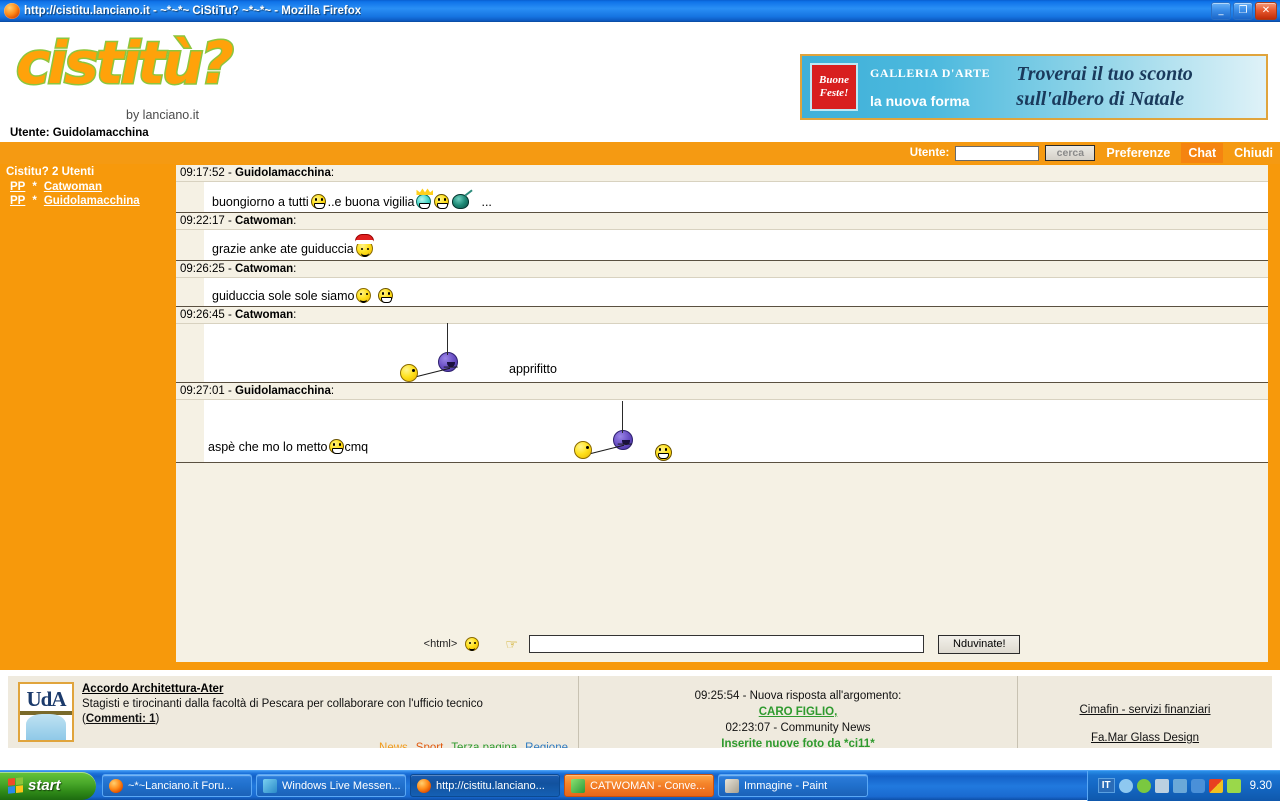 The width and height of the screenshot is (1280, 801). What do you see at coordinates (433, 372) in the screenshot?
I see `arm-icon` at bounding box center [433, 372].